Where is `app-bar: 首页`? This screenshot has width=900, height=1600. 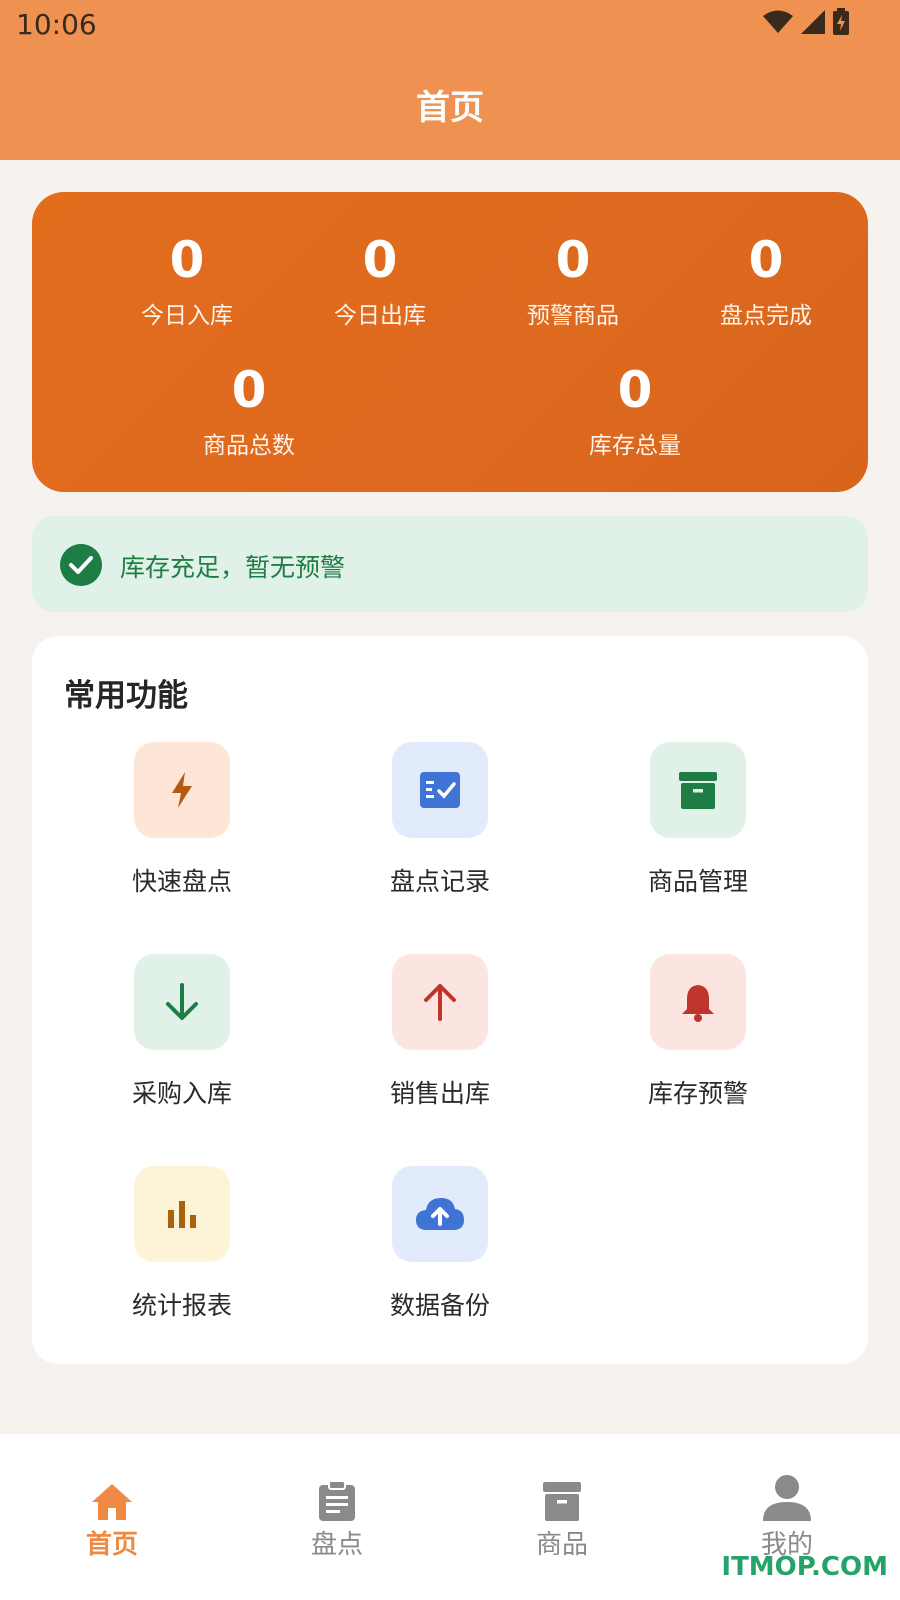
app-bar: 首页 is located at coordinates (450, 105).